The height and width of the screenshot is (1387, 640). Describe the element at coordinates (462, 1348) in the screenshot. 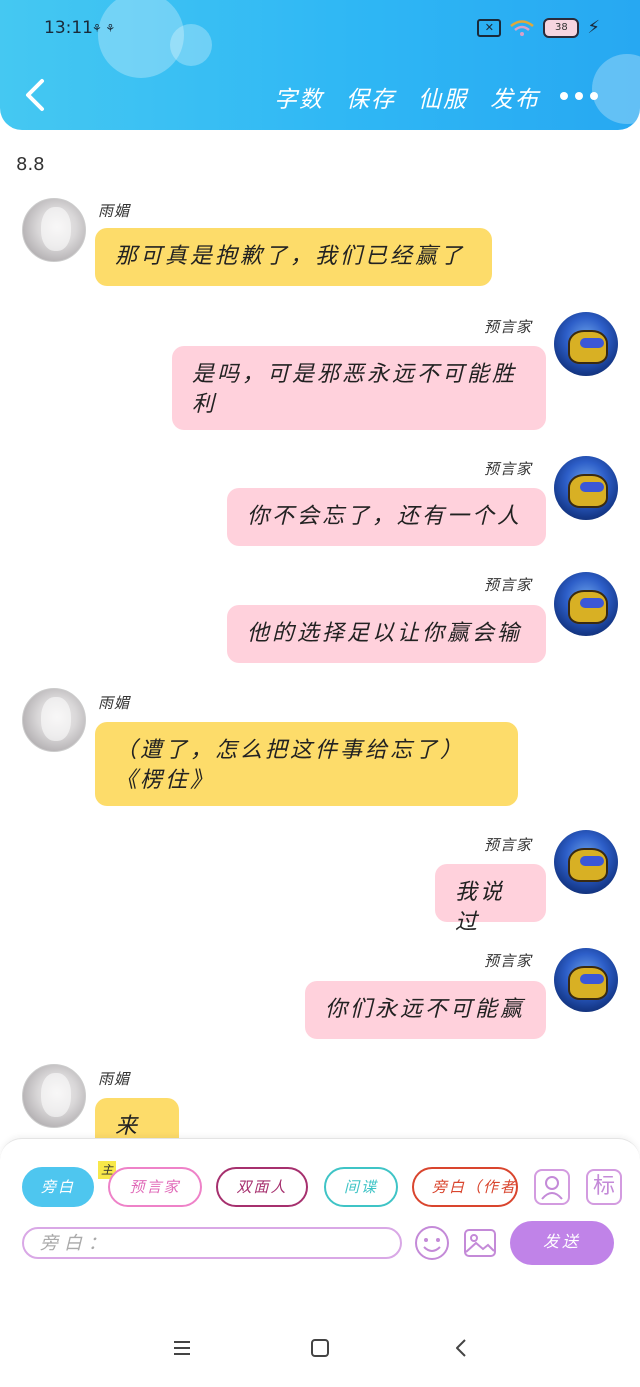

I see `back-triangle-icon` at that location.